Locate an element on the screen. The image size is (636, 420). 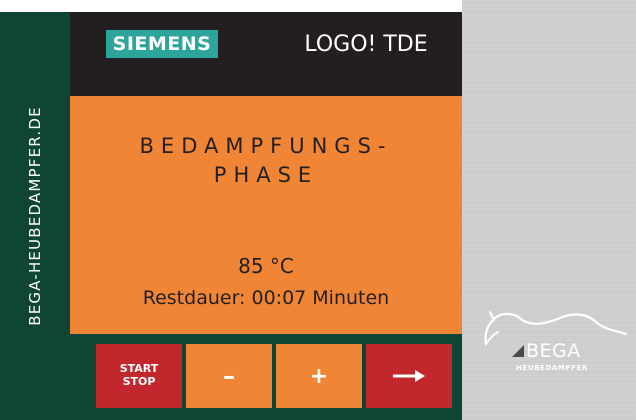
phase-label: BEDAMPFUNGS- PHASE is located at coordinates (266, 161).